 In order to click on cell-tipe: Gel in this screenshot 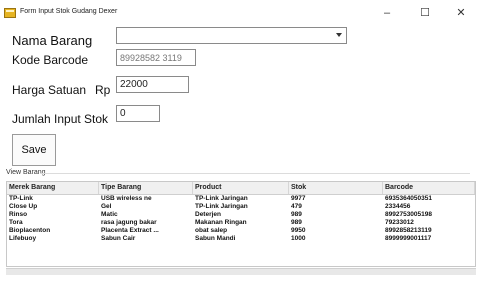, I will do `click(106, 206)`.